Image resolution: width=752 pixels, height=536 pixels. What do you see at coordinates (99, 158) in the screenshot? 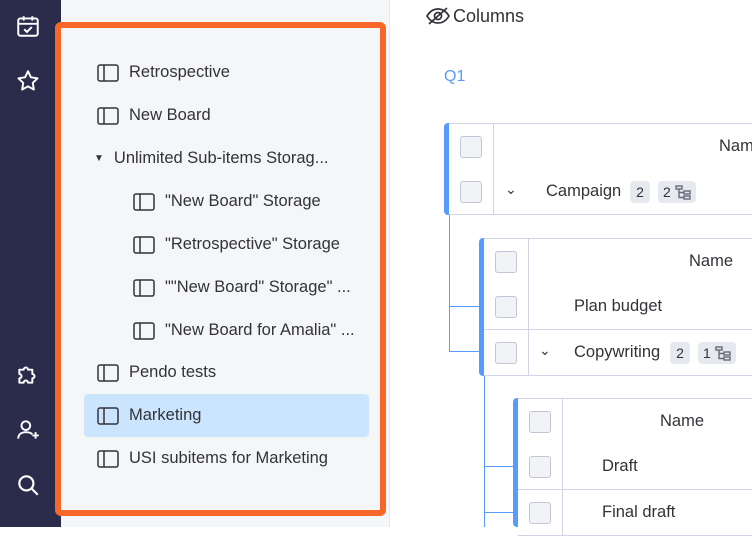
I see `caret-down-icon: ▼` at bounding box center [99, 158].